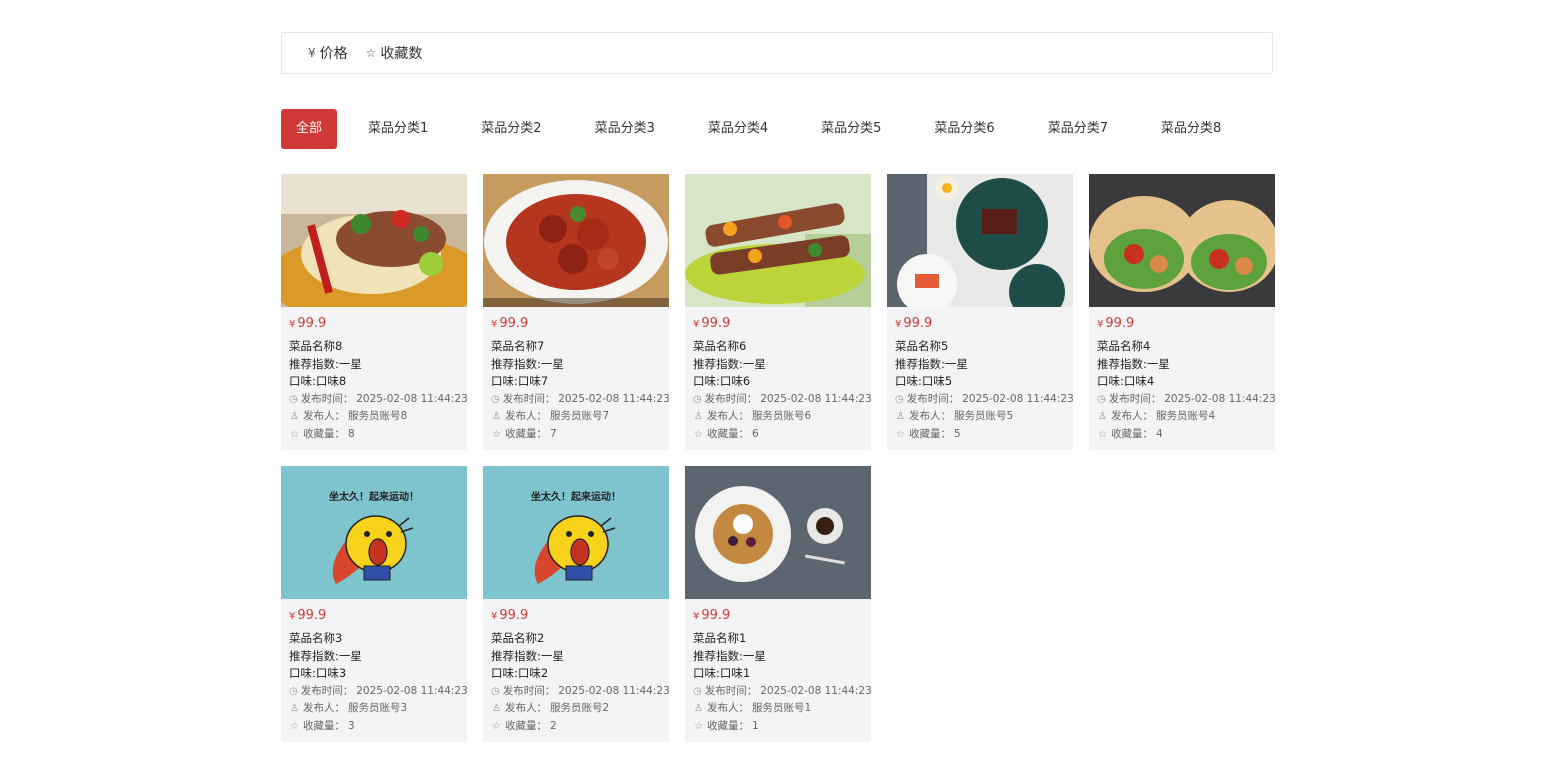  Describe the element at coordinates (1182, 435) in the screenshot. I see `dish-favorites: ☆ 收藏量： 4` at that location.